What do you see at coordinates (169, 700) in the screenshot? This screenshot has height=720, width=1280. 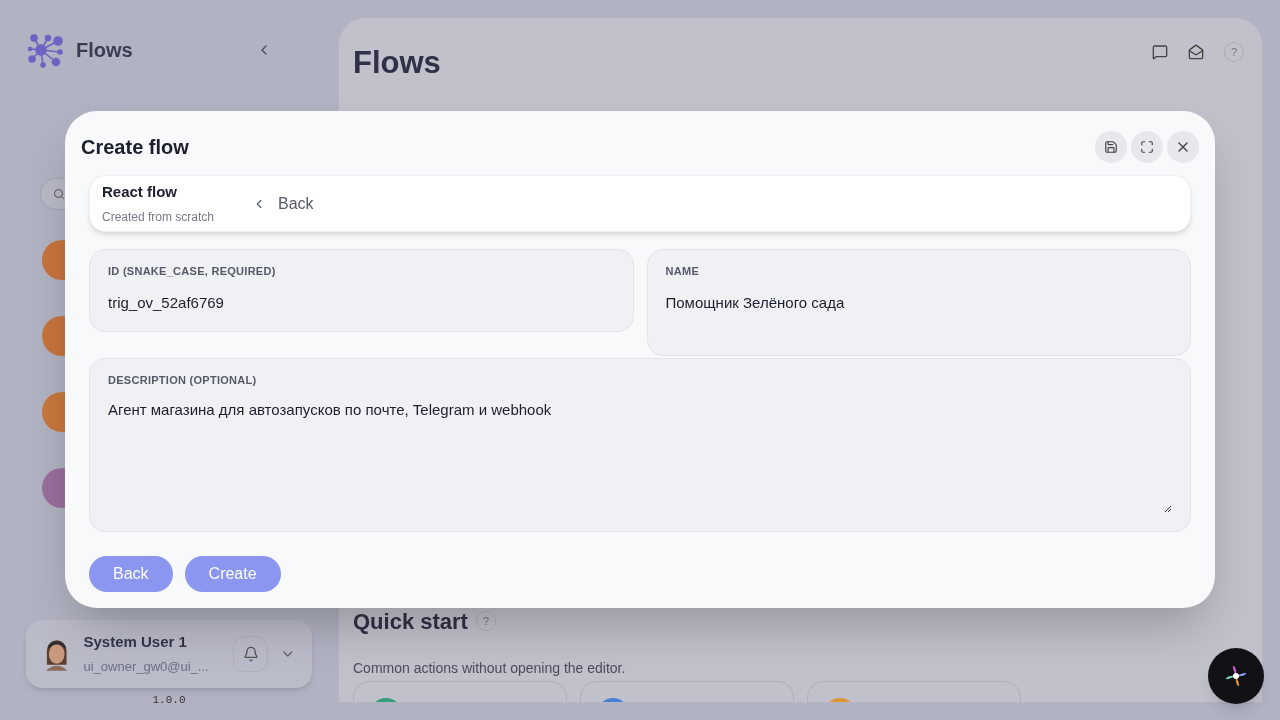 I see `version-label: 1.0.0` at bounding box center [169, 700].